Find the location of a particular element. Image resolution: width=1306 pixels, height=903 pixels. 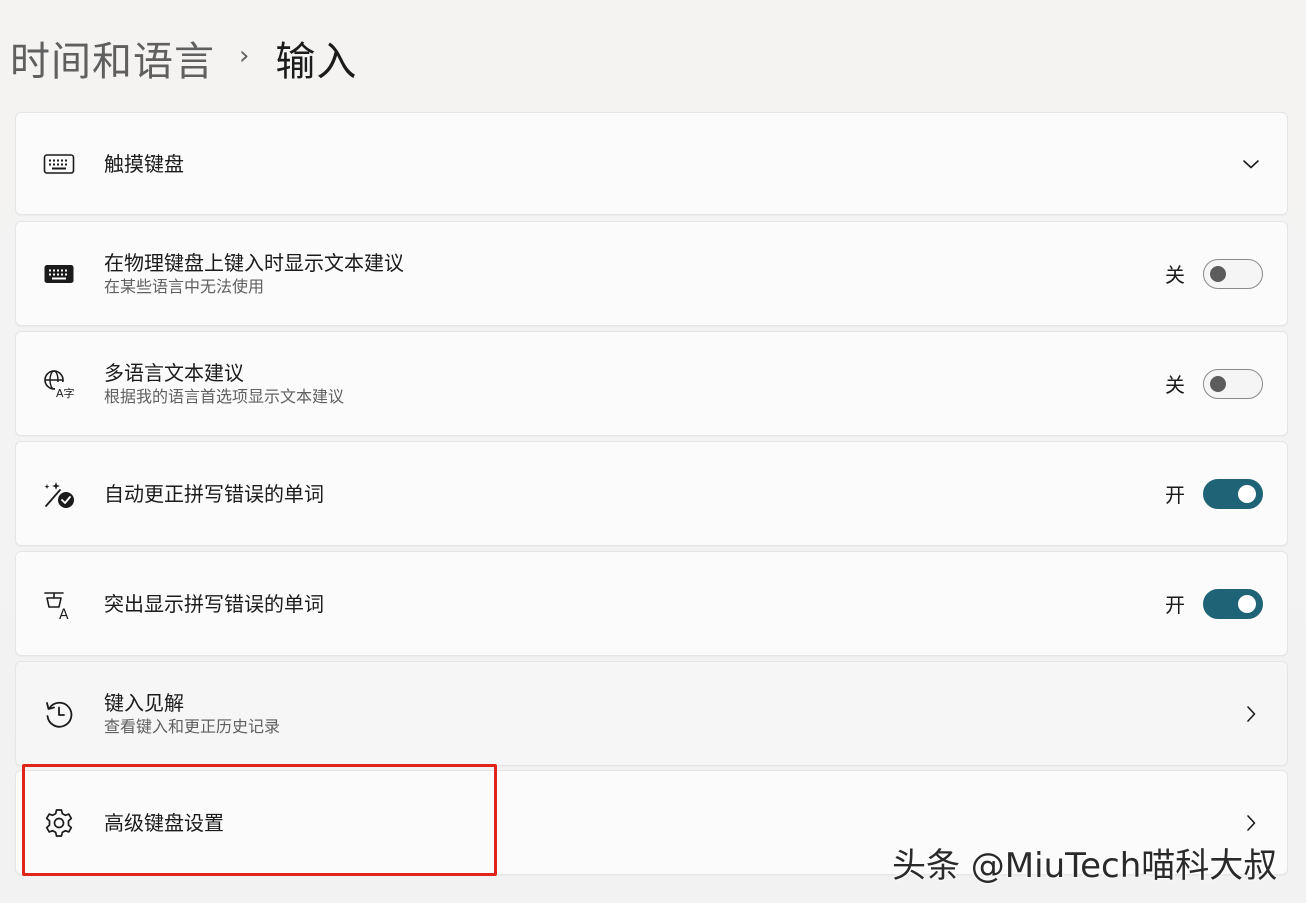

watermark-text: 头条 @MiuTech喵科大叔 is located at coordinates (1085, 866).